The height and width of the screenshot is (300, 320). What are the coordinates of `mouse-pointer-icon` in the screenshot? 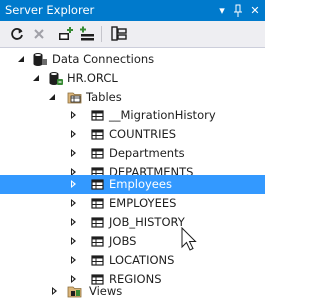 It's located at (191, 240).